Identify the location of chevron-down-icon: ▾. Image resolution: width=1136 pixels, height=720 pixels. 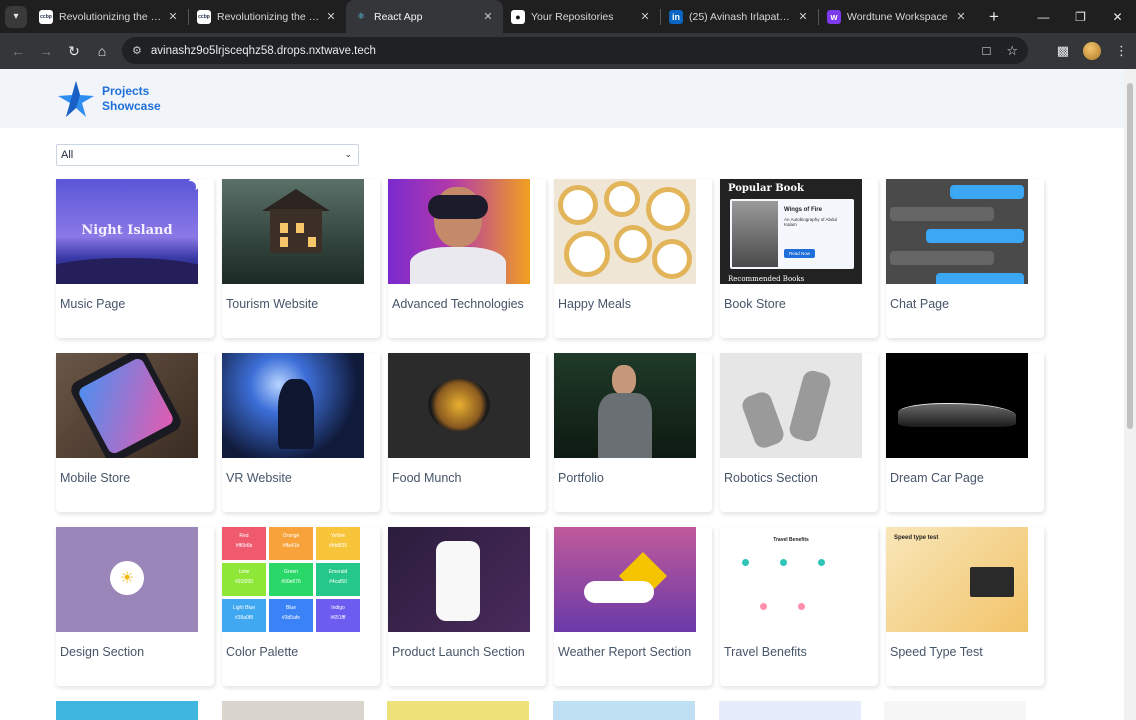
(16, 16).